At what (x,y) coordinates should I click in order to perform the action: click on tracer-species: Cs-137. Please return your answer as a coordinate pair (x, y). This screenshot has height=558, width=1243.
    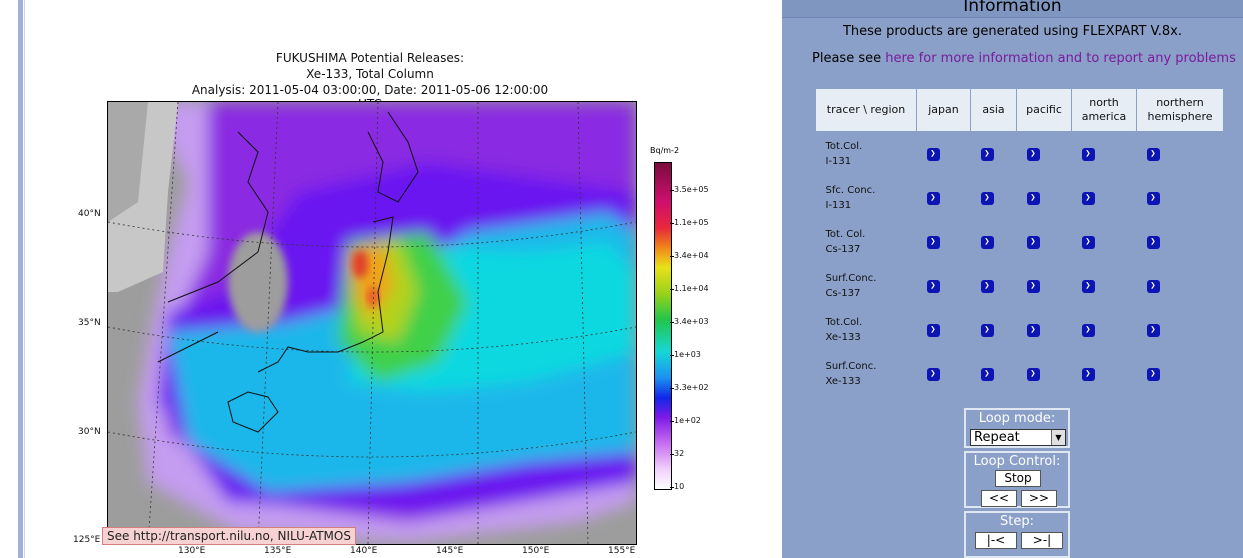
    Looking at the image, I should click on (843, 293).